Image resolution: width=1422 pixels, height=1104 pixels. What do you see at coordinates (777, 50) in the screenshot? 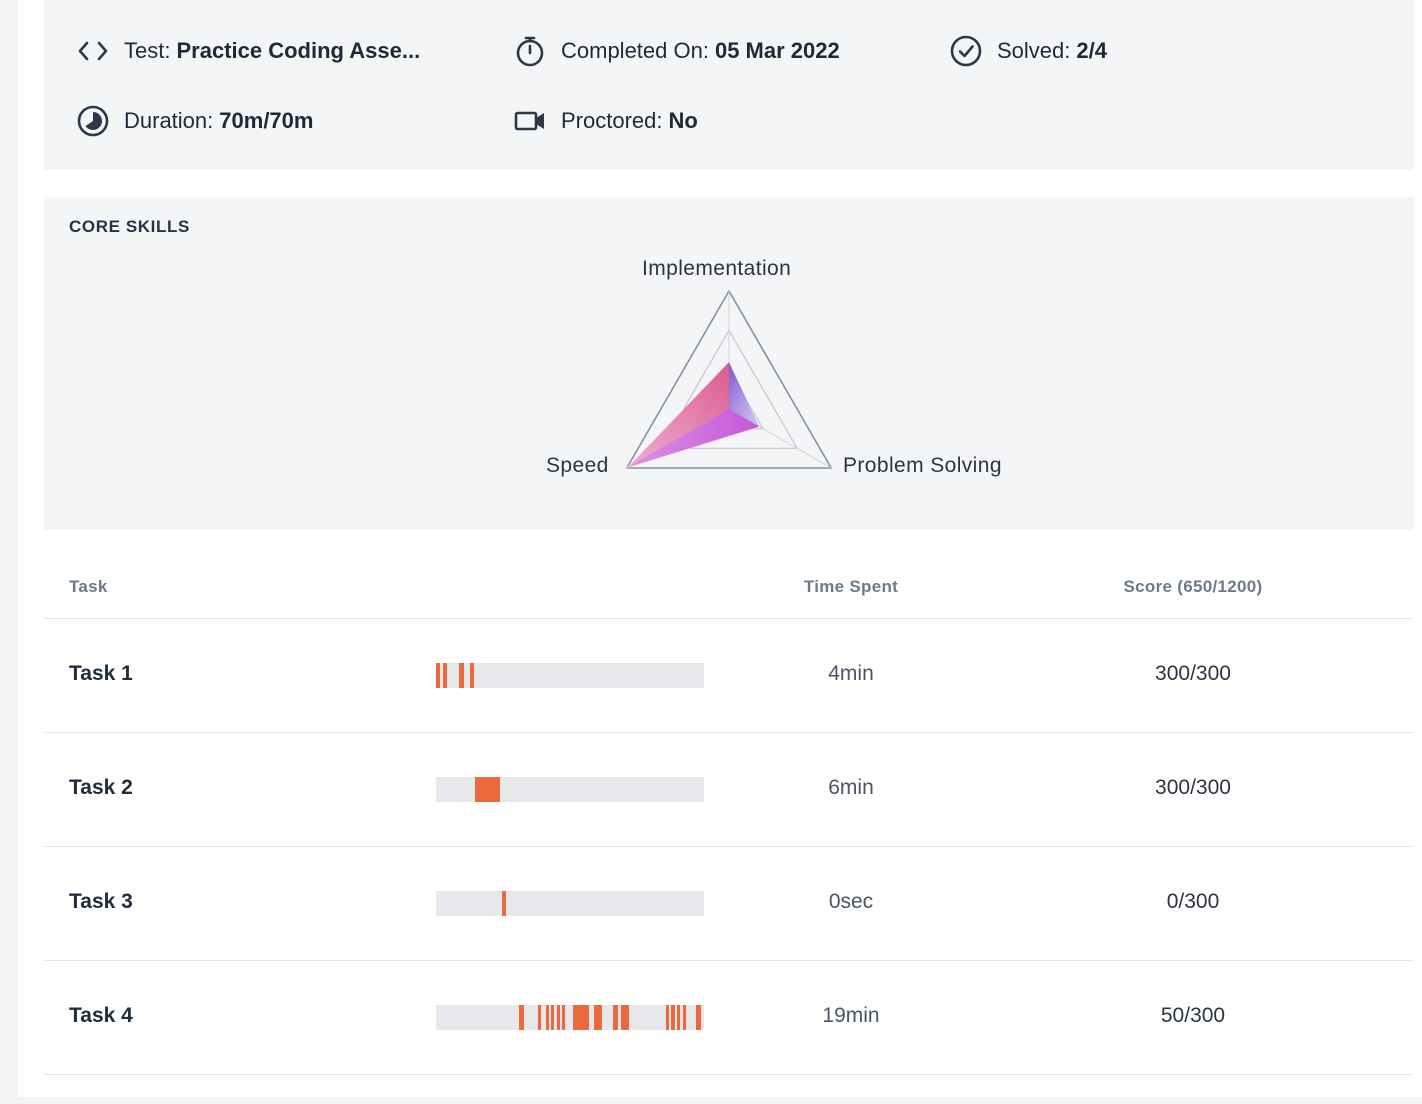
I see `completed-date: 05 Mar 2022` at bounding box center [777, 50].